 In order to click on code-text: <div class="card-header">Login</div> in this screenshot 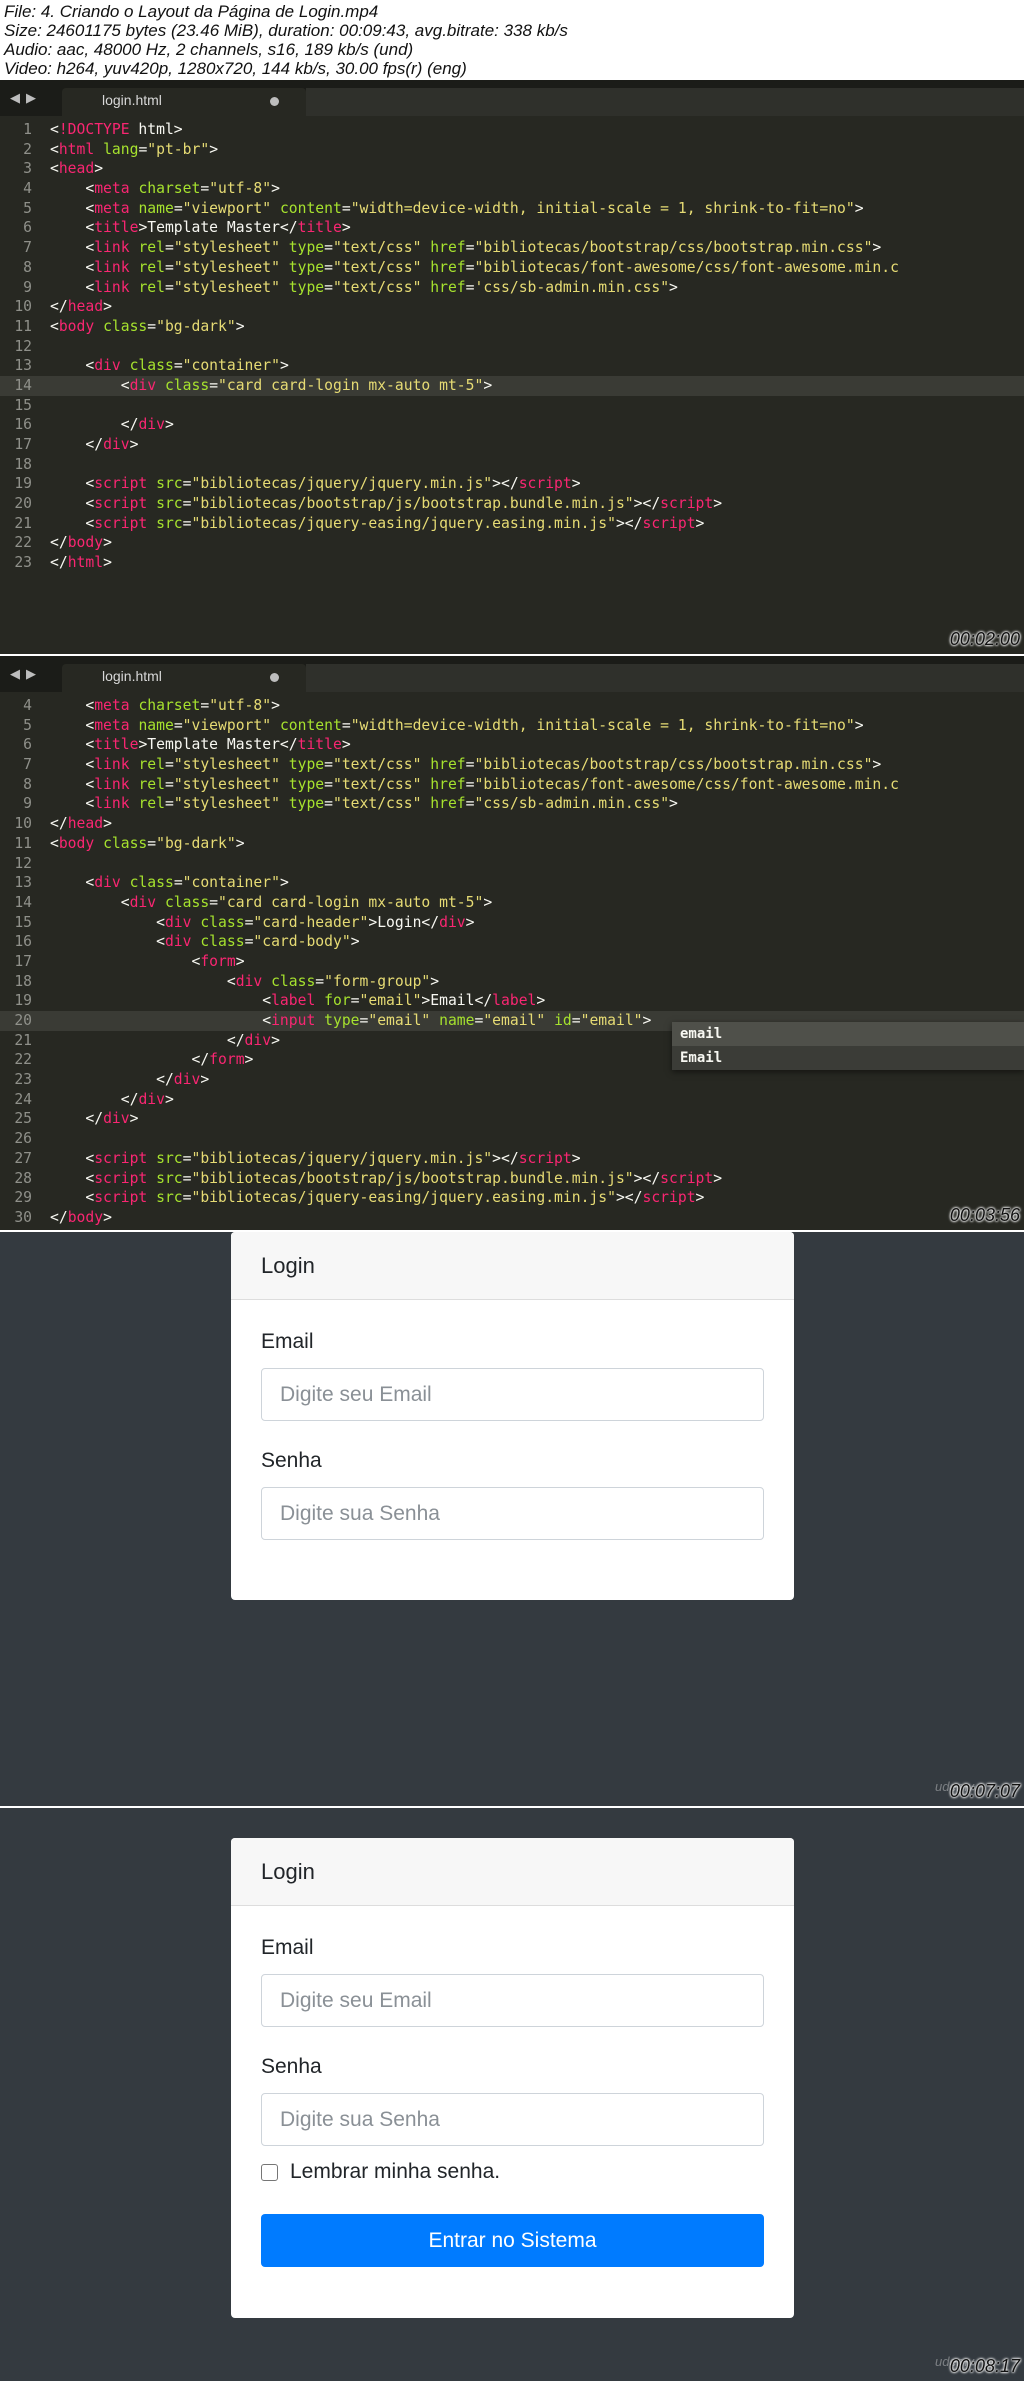, I will do `click(262, 923)`.